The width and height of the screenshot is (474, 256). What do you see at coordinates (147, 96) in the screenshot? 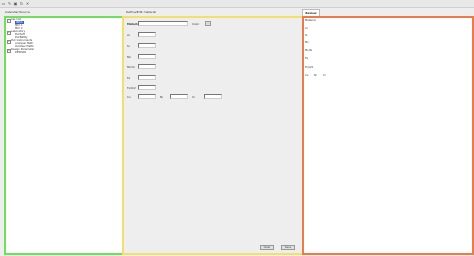
I see `cu-input` at bounding box center [147, 96].